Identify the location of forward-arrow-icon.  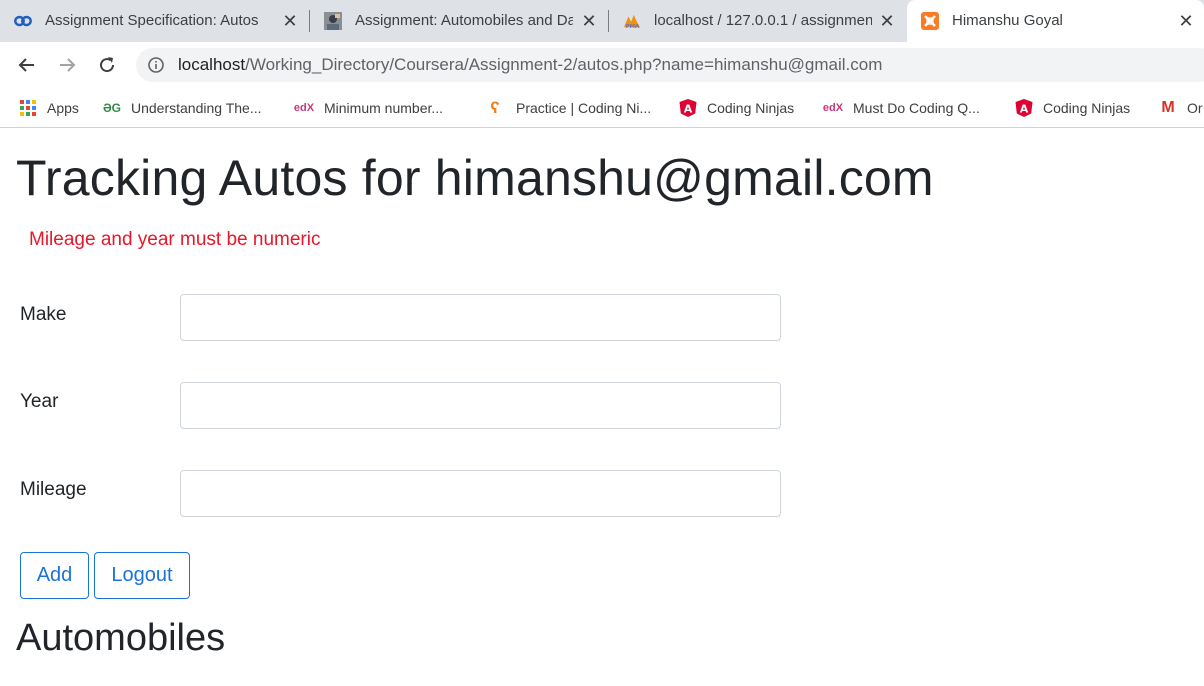
(68, 65).